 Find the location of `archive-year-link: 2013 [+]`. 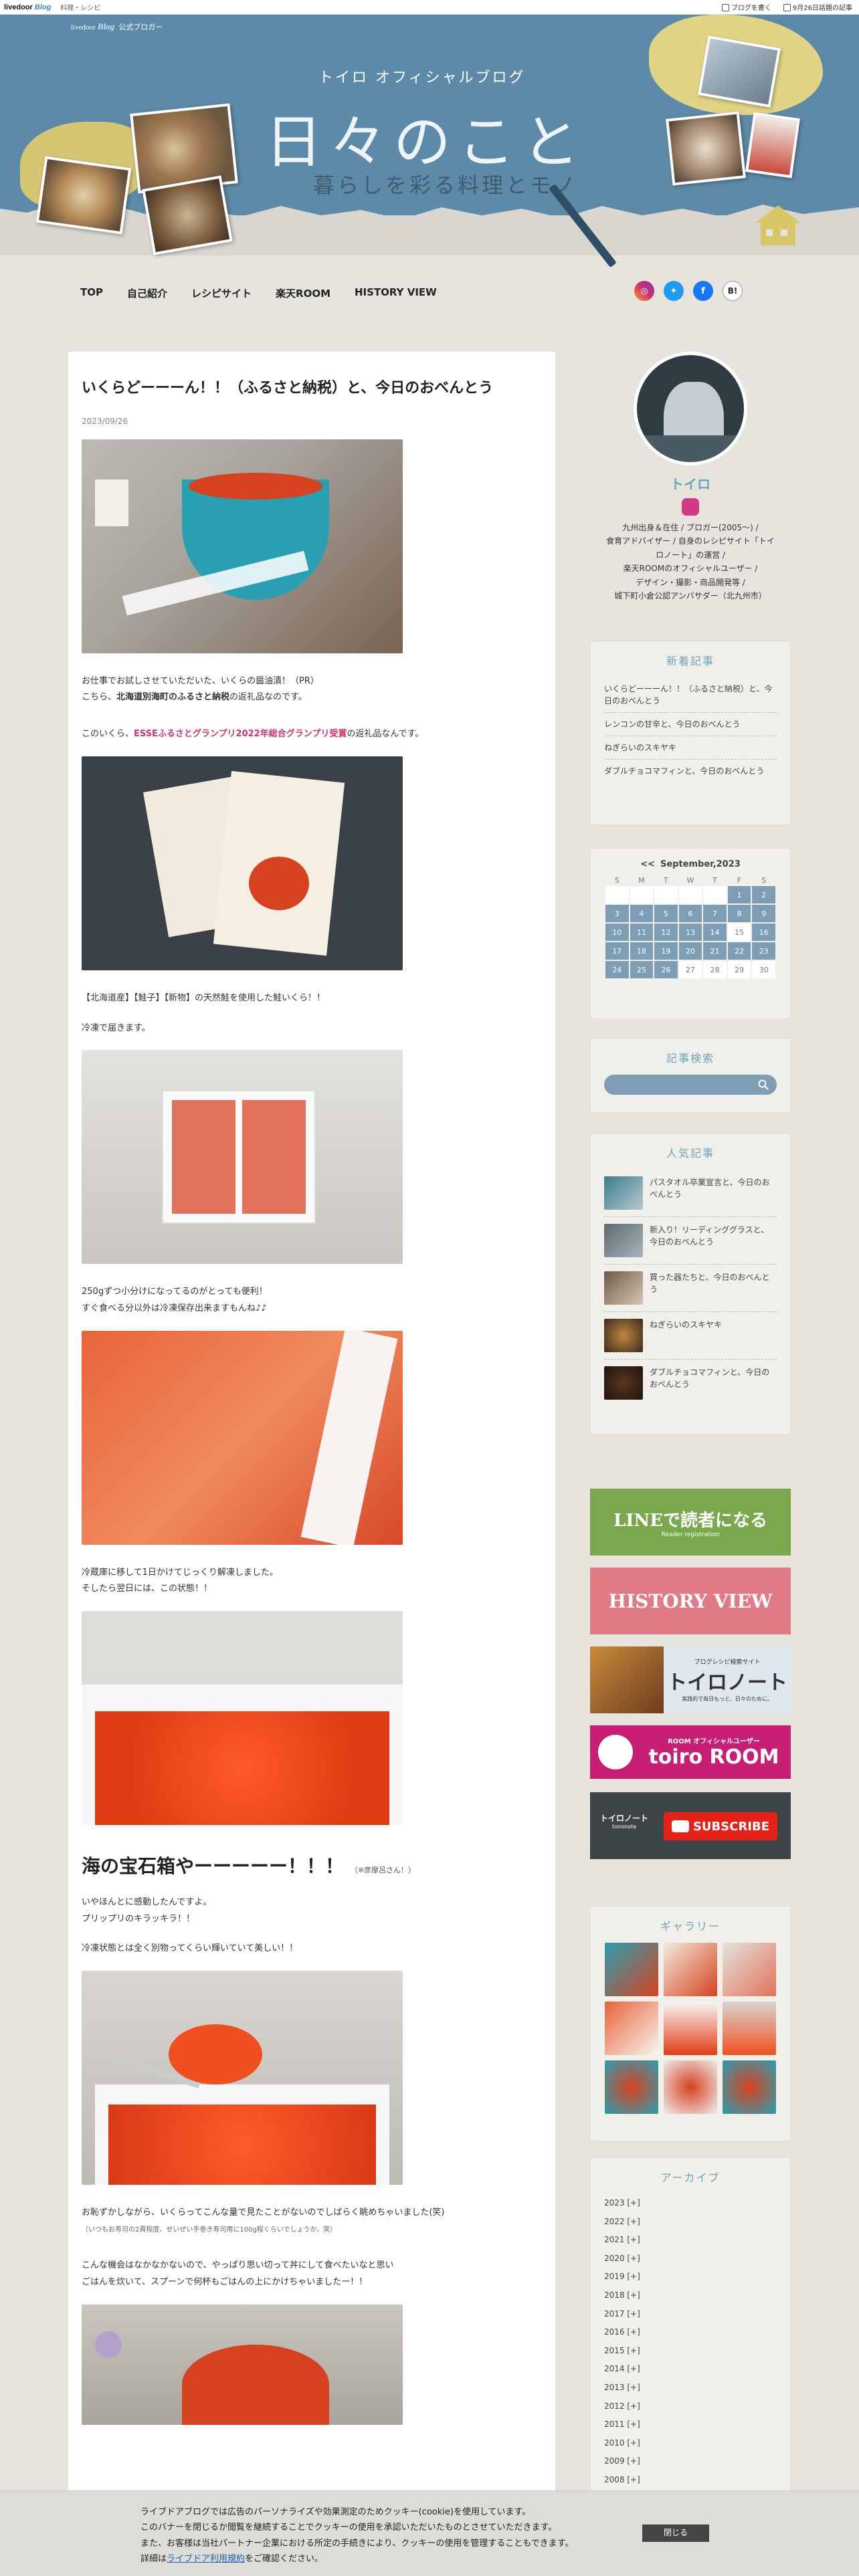

archive-year-link: 2013 [+] is located at coordinates (691, 2388).